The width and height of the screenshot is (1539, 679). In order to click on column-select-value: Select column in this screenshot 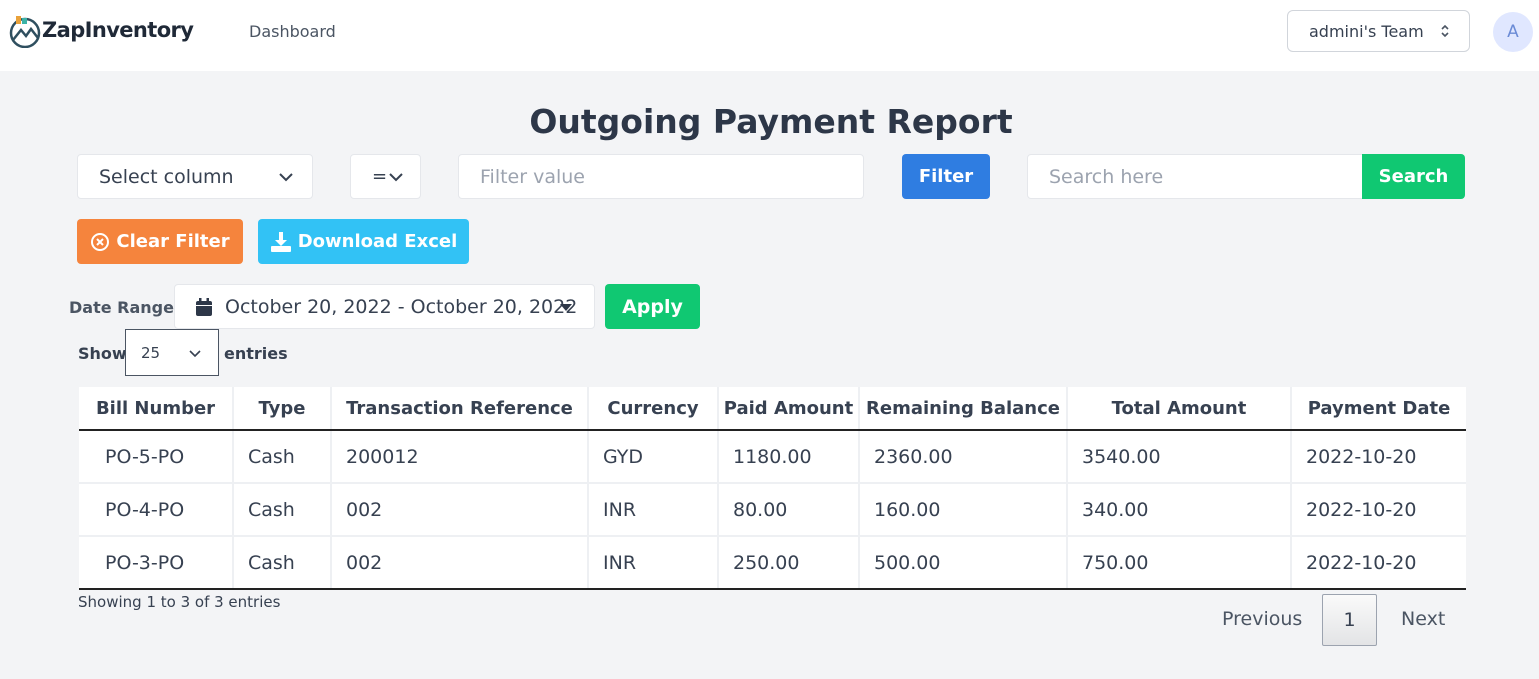, I will do `click(166, 176)`.